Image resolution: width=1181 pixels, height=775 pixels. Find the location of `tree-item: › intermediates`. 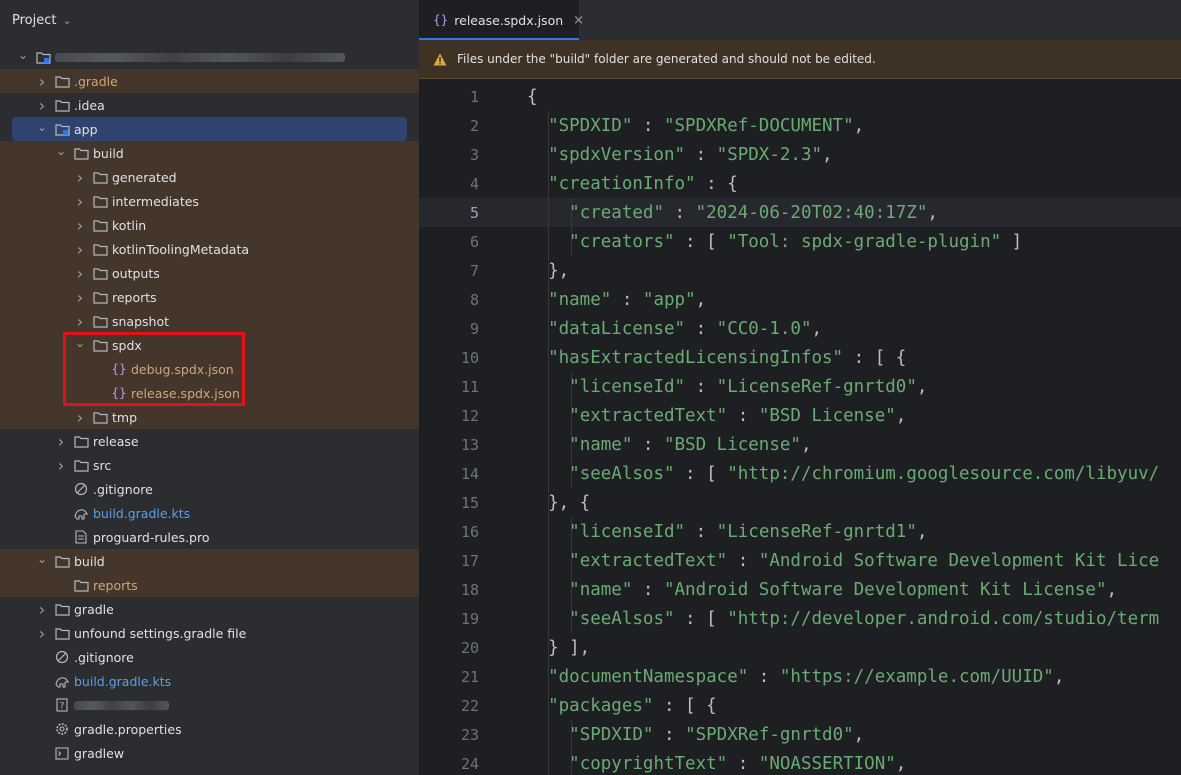

tree-item: › intermediates is located at coordinates (209, 201).